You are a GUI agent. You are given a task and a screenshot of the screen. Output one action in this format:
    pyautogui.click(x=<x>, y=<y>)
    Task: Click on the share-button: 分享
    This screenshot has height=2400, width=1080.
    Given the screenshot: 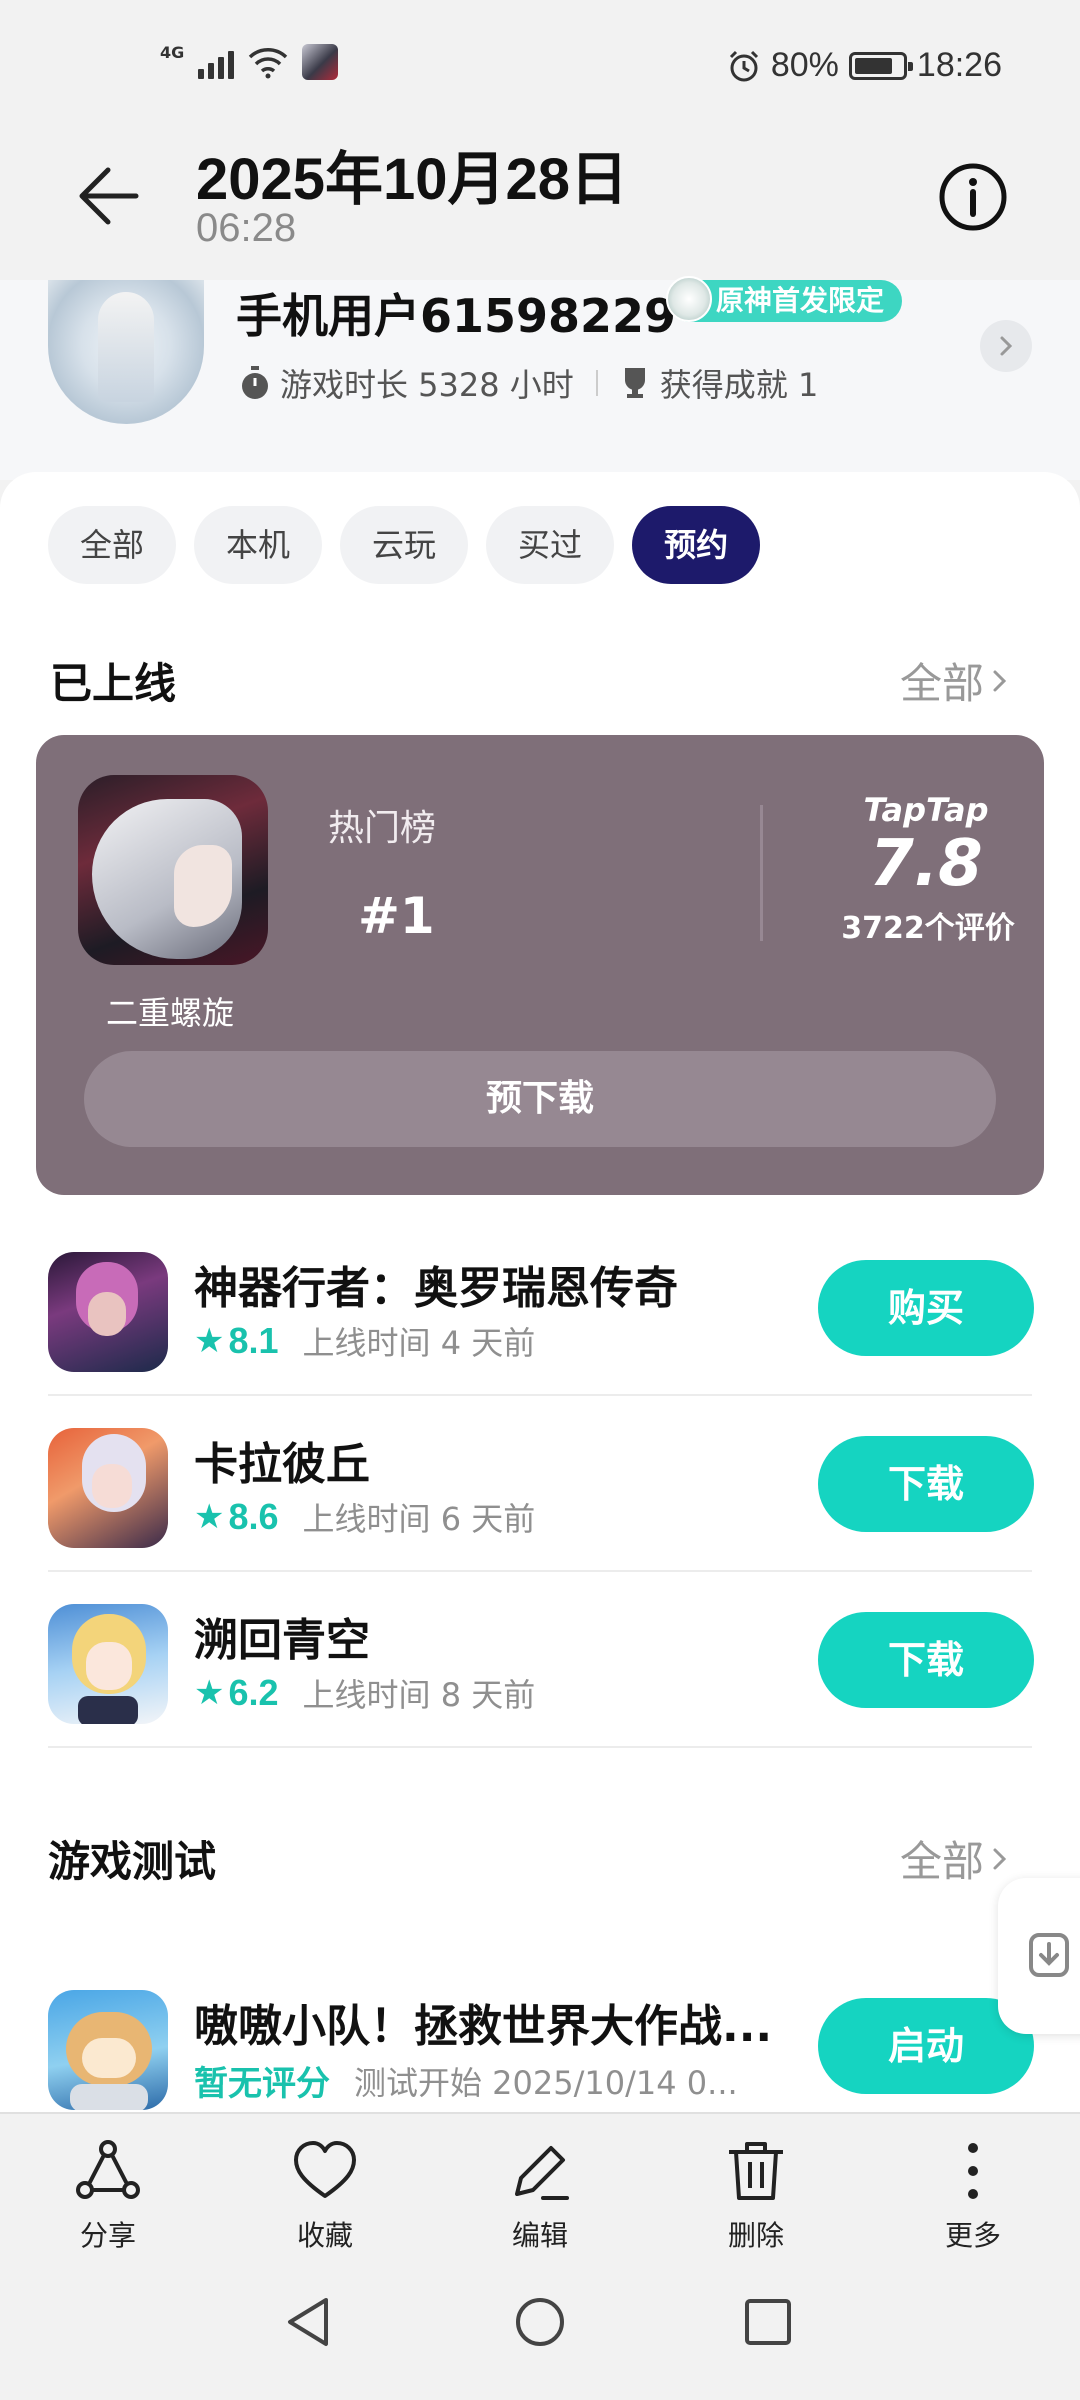 What is the action you would take?
    pyautogui.click(x=108, y=2196)
    